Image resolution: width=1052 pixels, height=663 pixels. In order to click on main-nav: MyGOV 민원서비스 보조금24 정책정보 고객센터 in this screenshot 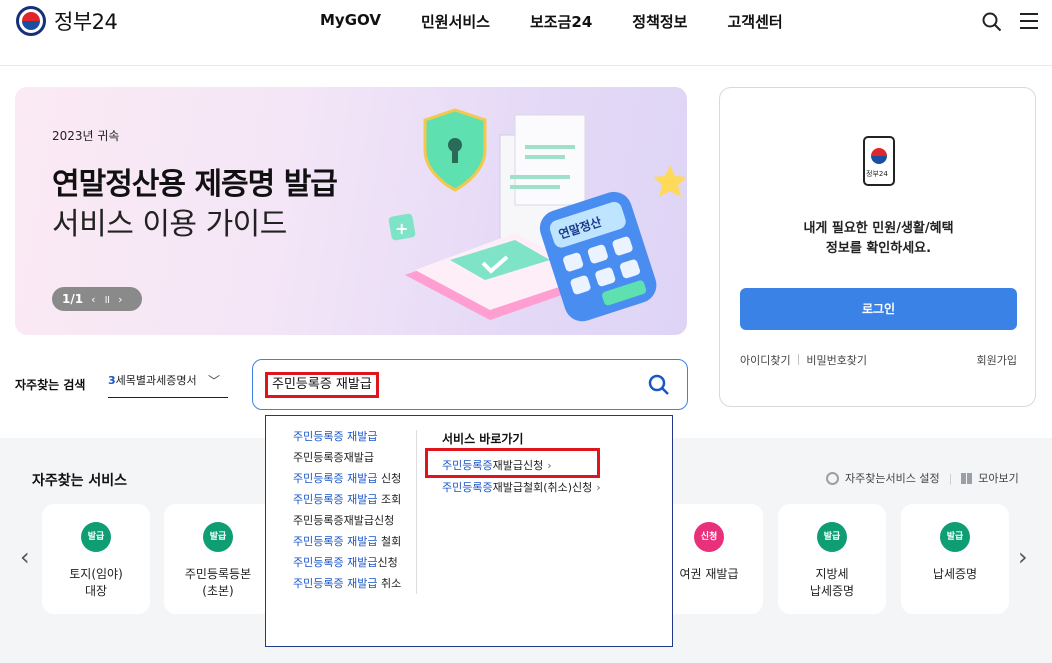, I will do `click(551, 21)`.